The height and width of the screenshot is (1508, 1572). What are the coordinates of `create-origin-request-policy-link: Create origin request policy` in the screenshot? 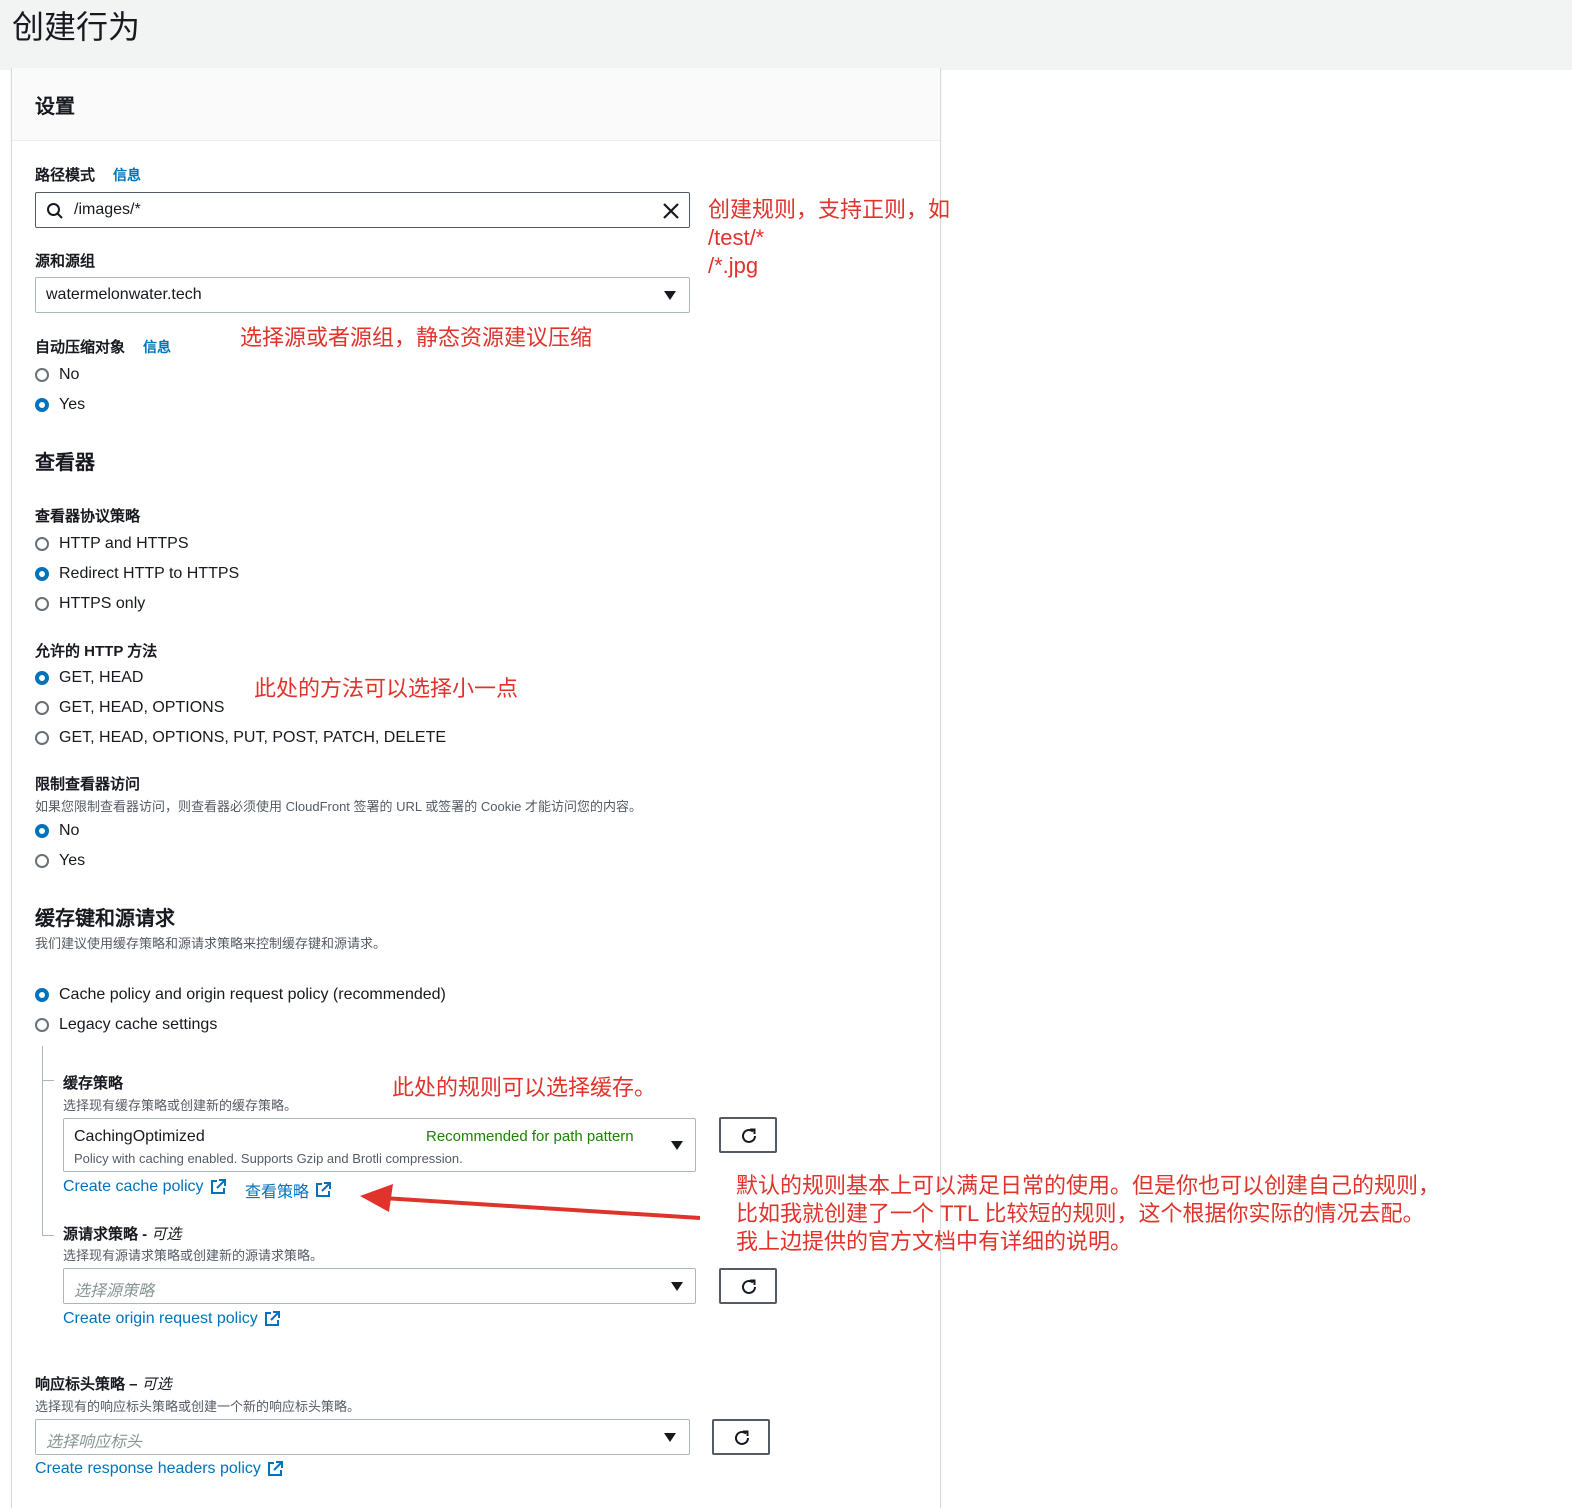 It's located at (171, 1319).